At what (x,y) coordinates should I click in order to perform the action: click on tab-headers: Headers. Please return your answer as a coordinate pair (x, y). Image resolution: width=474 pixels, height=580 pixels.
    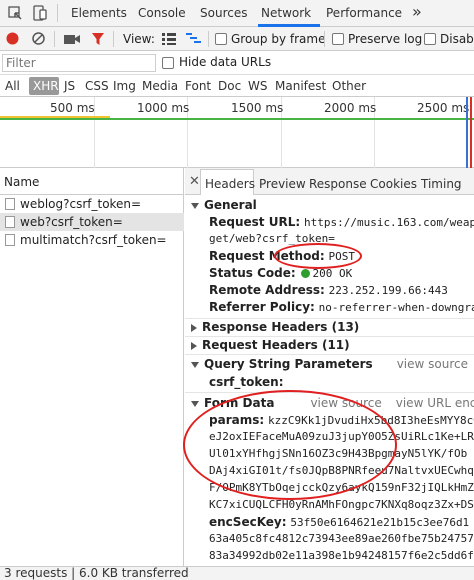
    Looking at the image, I should click on (230, 184).